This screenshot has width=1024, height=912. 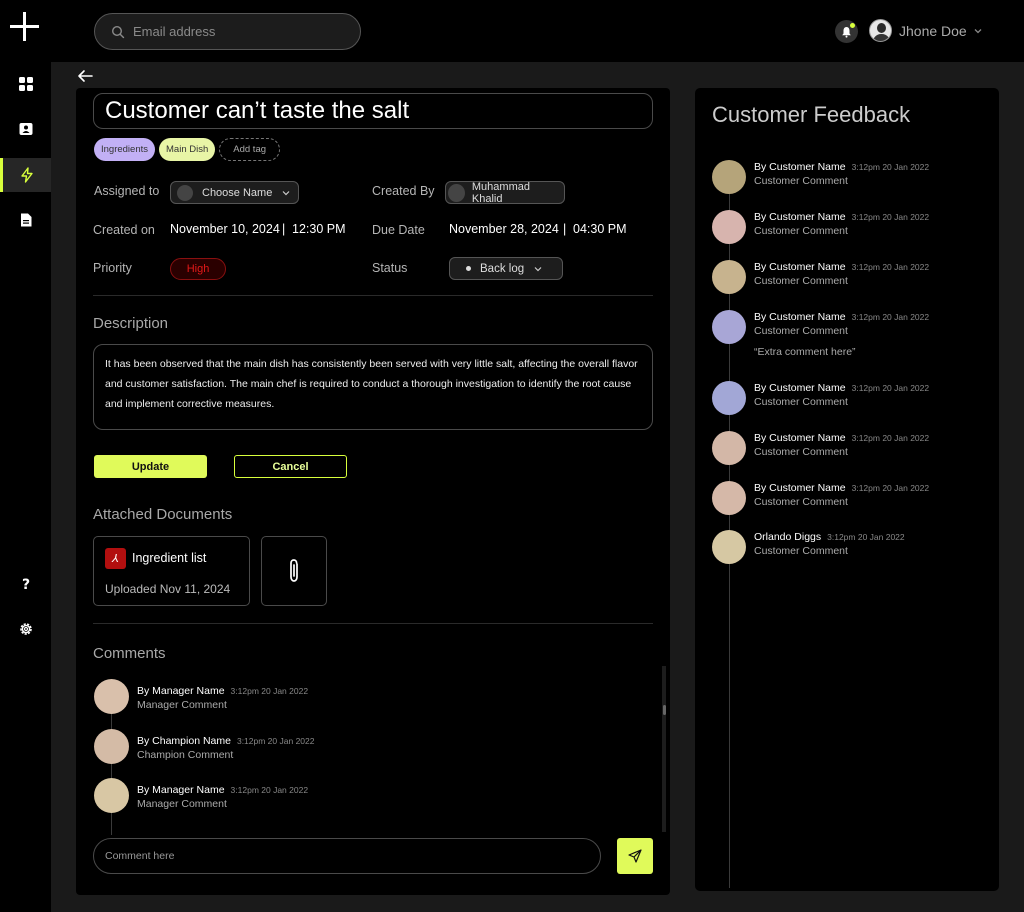 I want to click on lightning-icon, so click(x=27, y=175).